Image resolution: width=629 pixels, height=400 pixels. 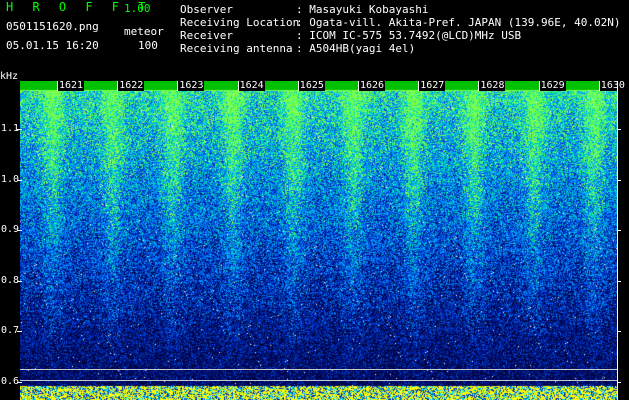 I want to click on observer-label: Observer, so click(x=206, y=9).